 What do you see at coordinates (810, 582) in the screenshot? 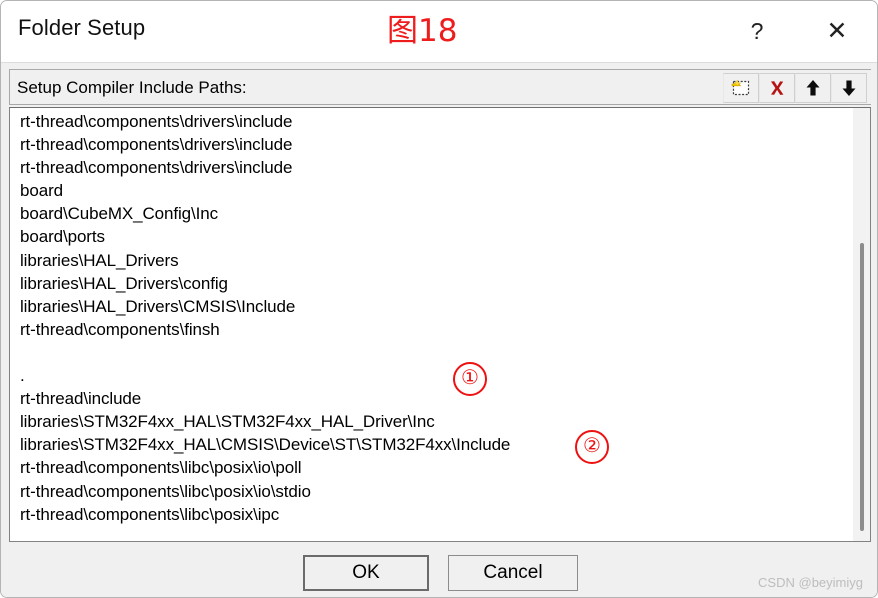
I see `watermark-text: CSDN @beyimiyg` at bounding box center [810, 582].